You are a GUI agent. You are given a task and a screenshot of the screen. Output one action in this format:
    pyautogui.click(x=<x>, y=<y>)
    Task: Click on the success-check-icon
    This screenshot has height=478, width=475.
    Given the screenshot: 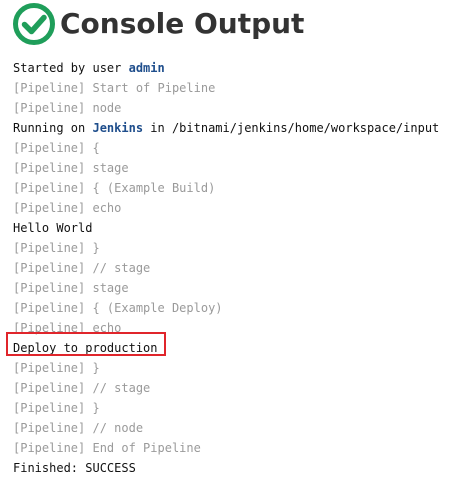 What is the action you would take?
    pyautogui.click(x=34, y=24)
    